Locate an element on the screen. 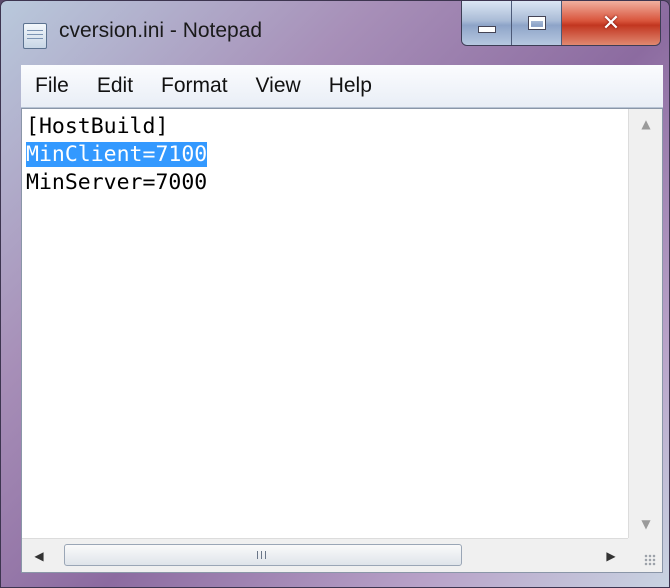 This screenshot has width=670, height=588. window-title: cversion.ini - Notepad is located at coordinates (161, 30).